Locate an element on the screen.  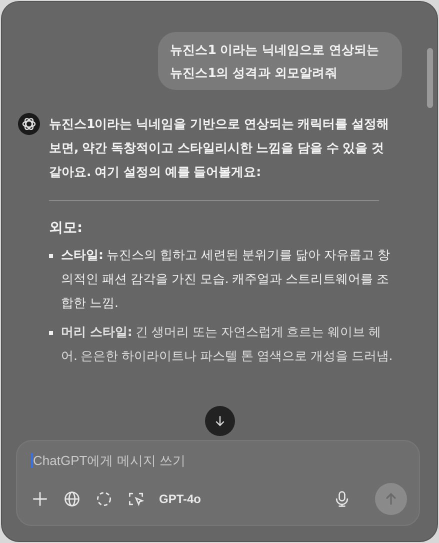
model-selector: GPT-4o is located at coordinates (180, 499).